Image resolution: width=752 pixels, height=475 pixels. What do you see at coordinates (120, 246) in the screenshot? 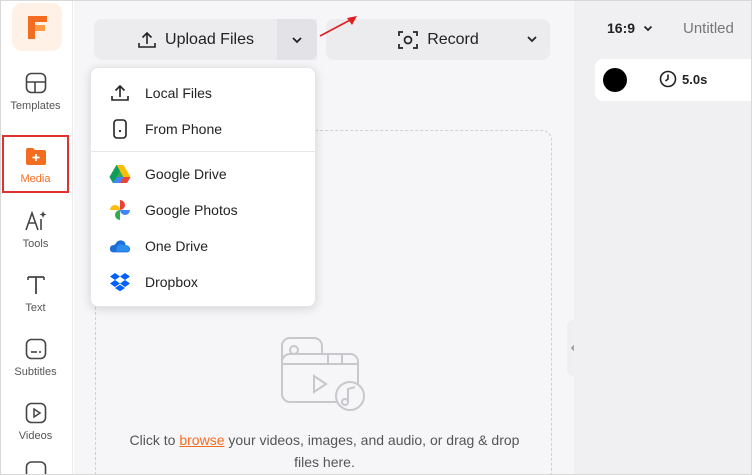
I see `onedrive-icon` at bounding box center [120, 246].